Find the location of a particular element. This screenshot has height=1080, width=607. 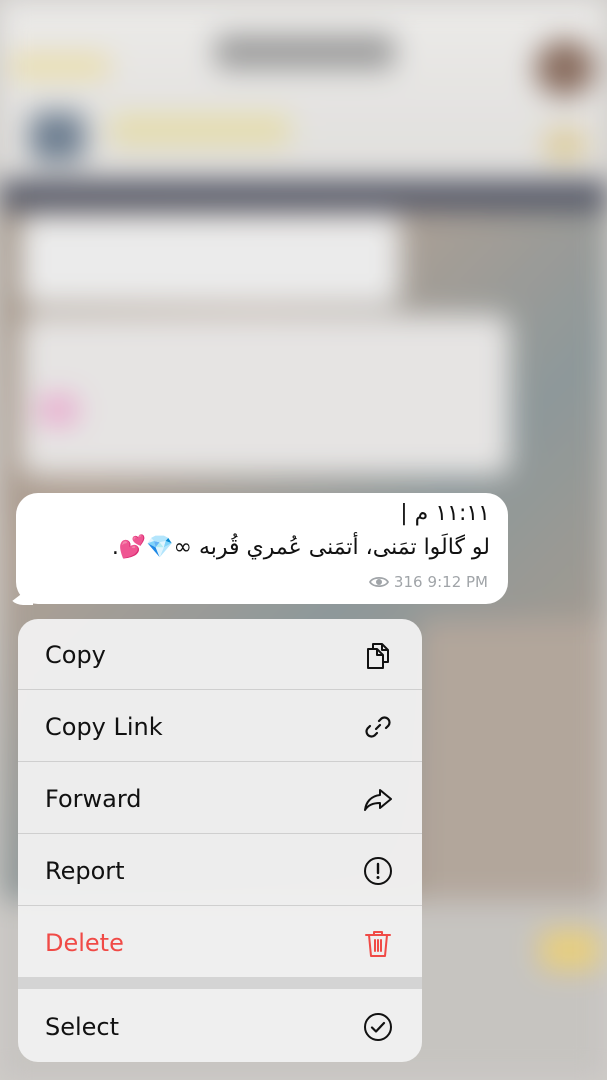

message-header-text: ١١:١١ م | is located at coordinates (445, 513).